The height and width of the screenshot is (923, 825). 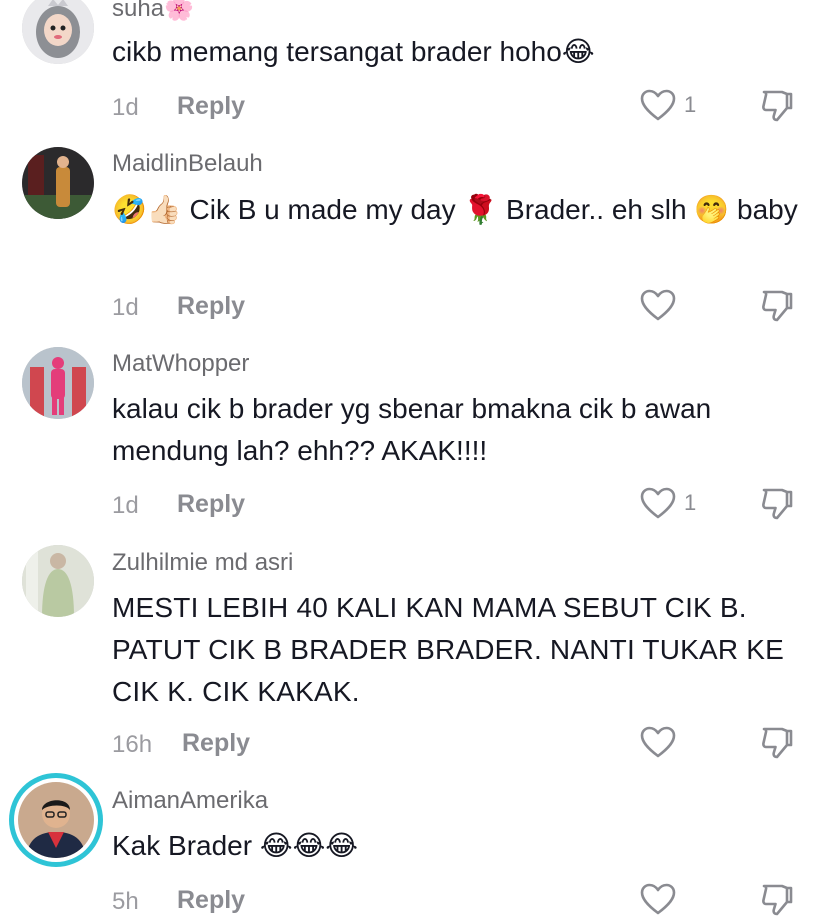 I want to click on comment-username: MatWhopper, so click(x=180, y=364).